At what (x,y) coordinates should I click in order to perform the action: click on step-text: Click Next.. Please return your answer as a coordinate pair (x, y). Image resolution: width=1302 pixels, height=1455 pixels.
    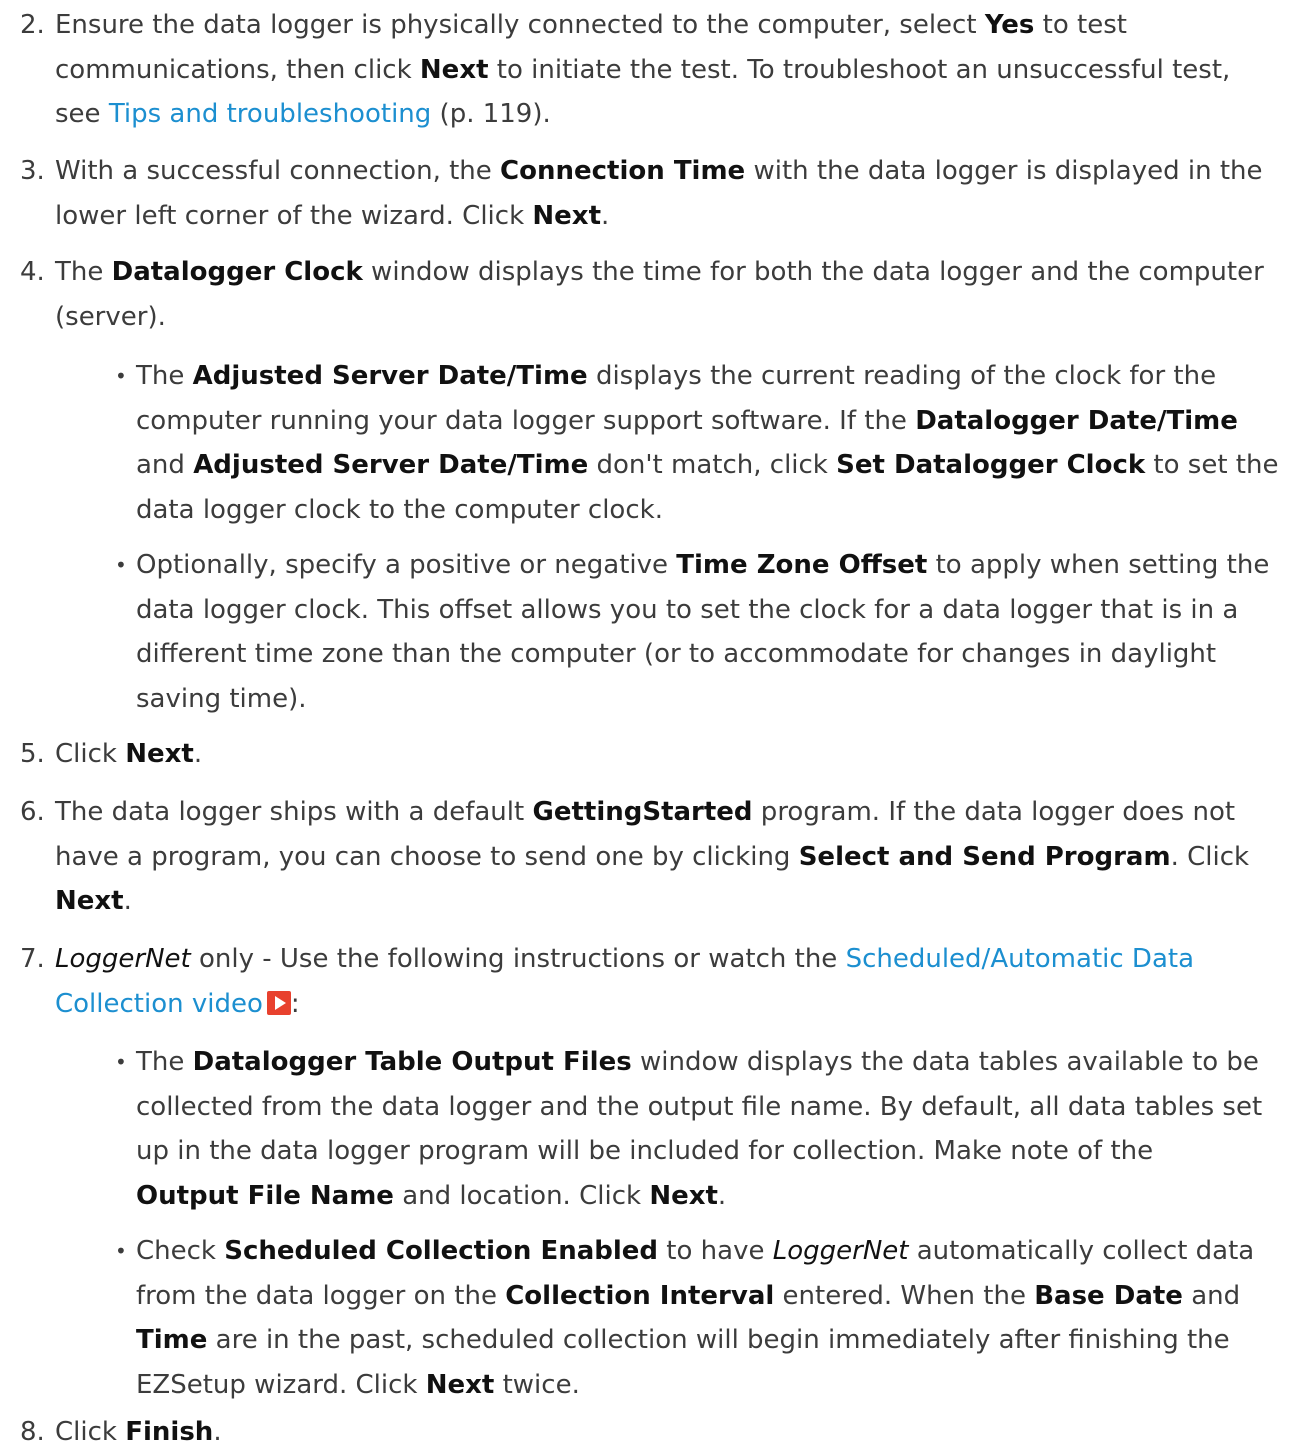
    Looking at the image, I should click on (129, 754).